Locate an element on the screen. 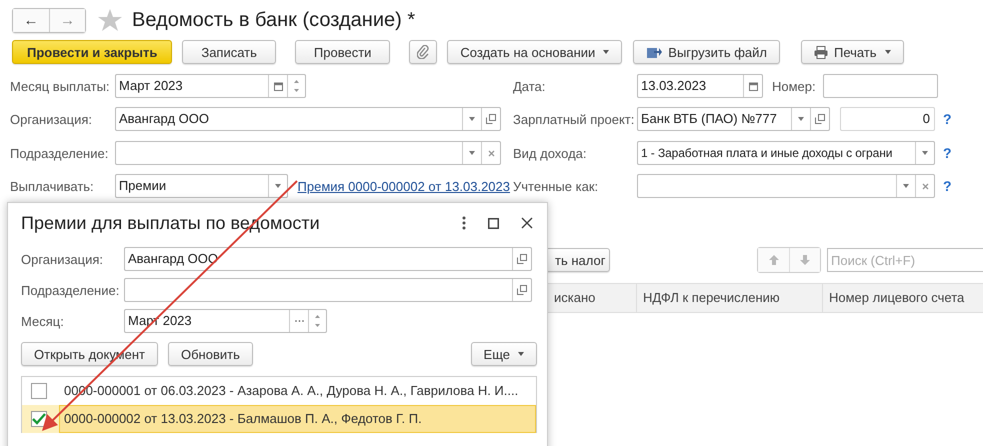 The height and width of the screenshot is (446, 983). column-header: Номер лицевого счета is located at coordinates (902, 298).